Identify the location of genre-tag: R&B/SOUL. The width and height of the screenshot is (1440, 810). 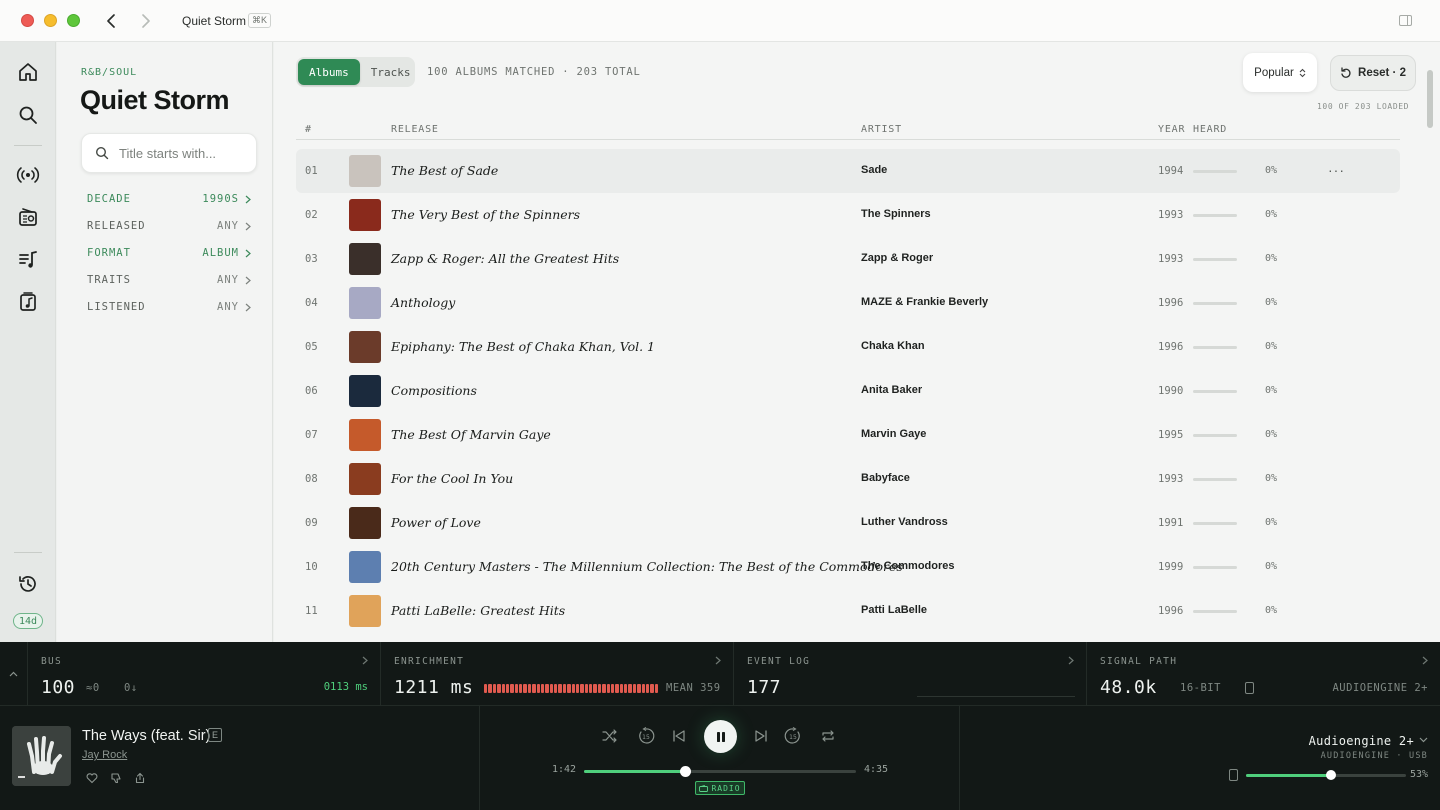
(109, 72).